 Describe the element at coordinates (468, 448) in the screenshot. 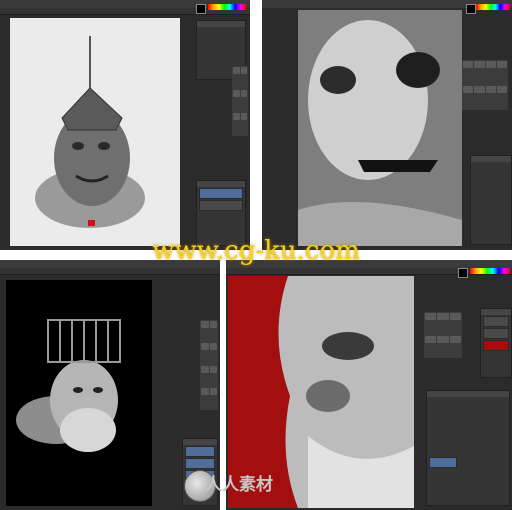

I see `properties-panel` at that location.